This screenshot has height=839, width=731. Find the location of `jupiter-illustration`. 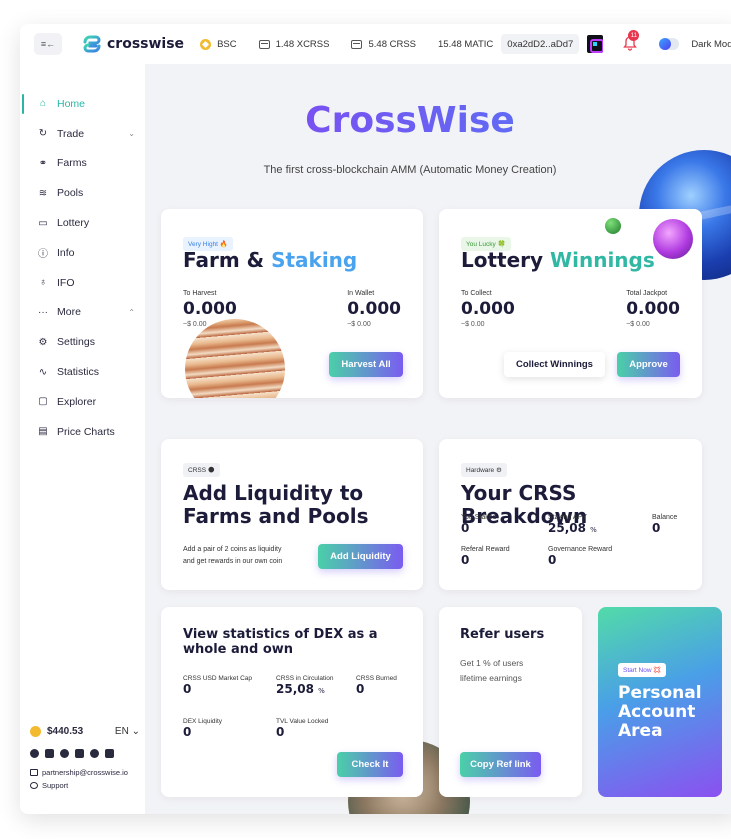

jupiter-illustration is located at coordinates (235, 358).